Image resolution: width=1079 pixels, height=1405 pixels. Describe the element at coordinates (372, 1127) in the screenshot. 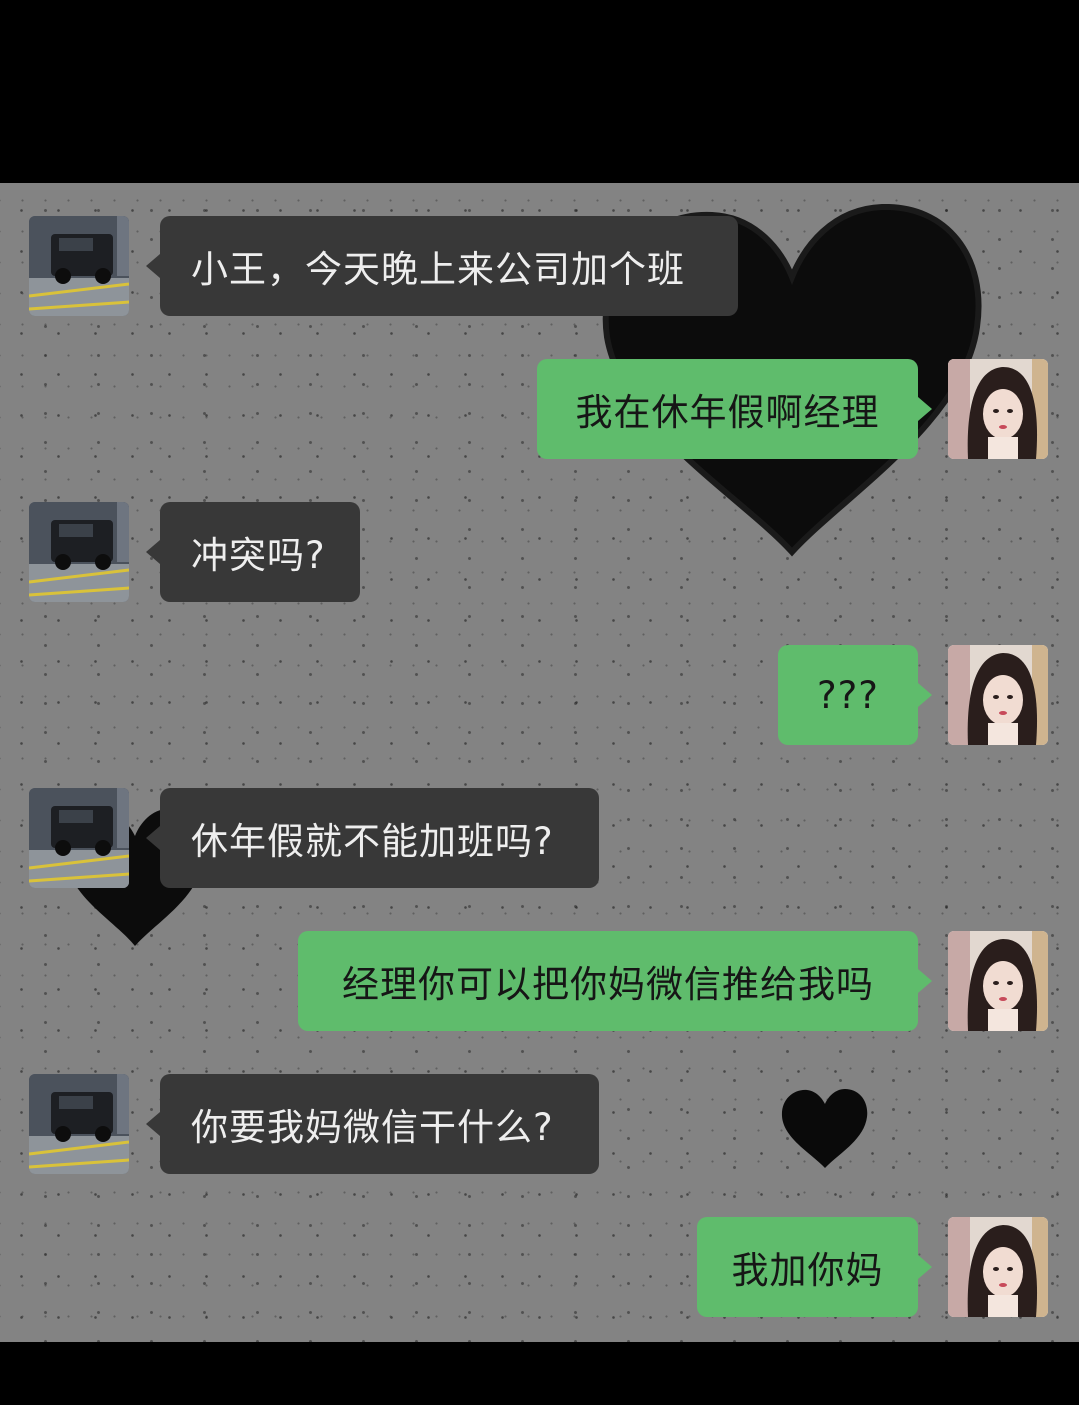

I see `message-text: 你要我妈微信干什么?` at that location.